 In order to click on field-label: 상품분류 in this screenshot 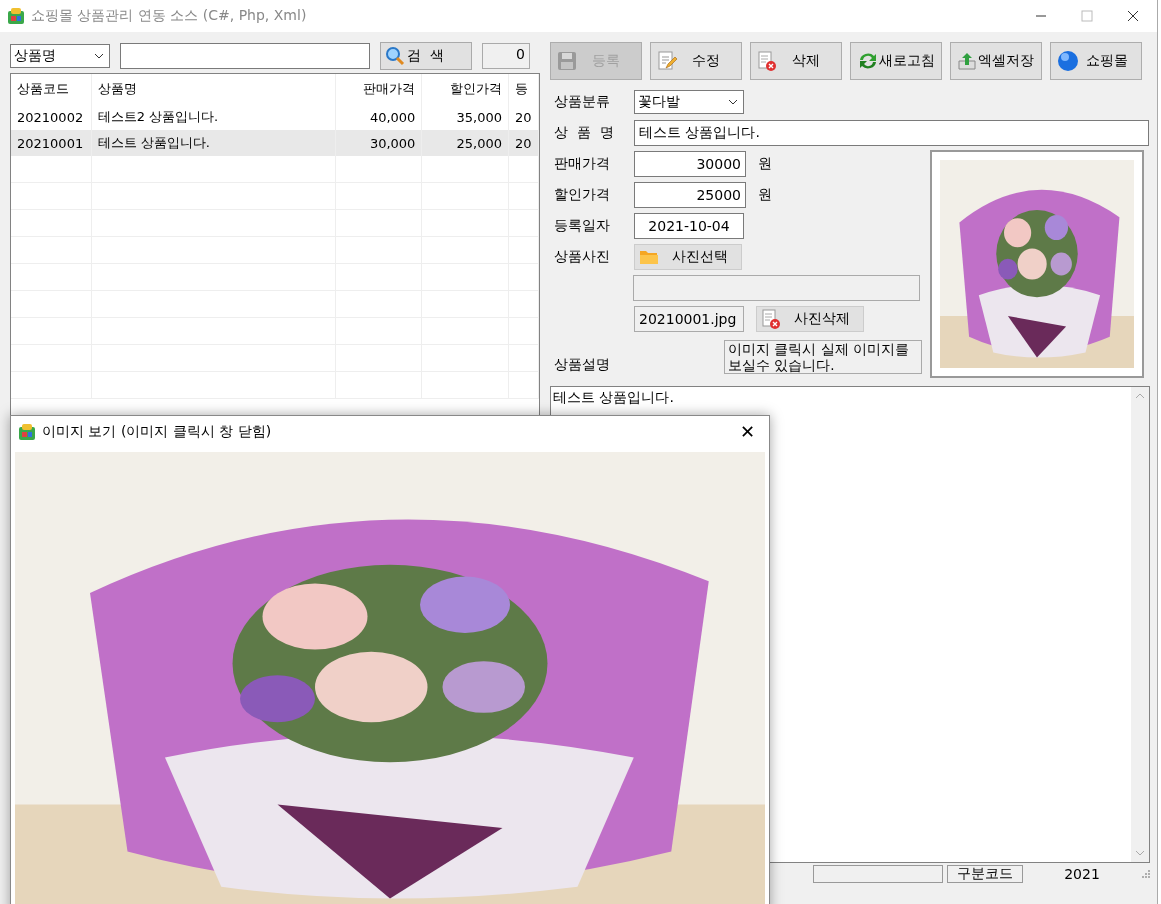, I will do `click(582, 101)`.